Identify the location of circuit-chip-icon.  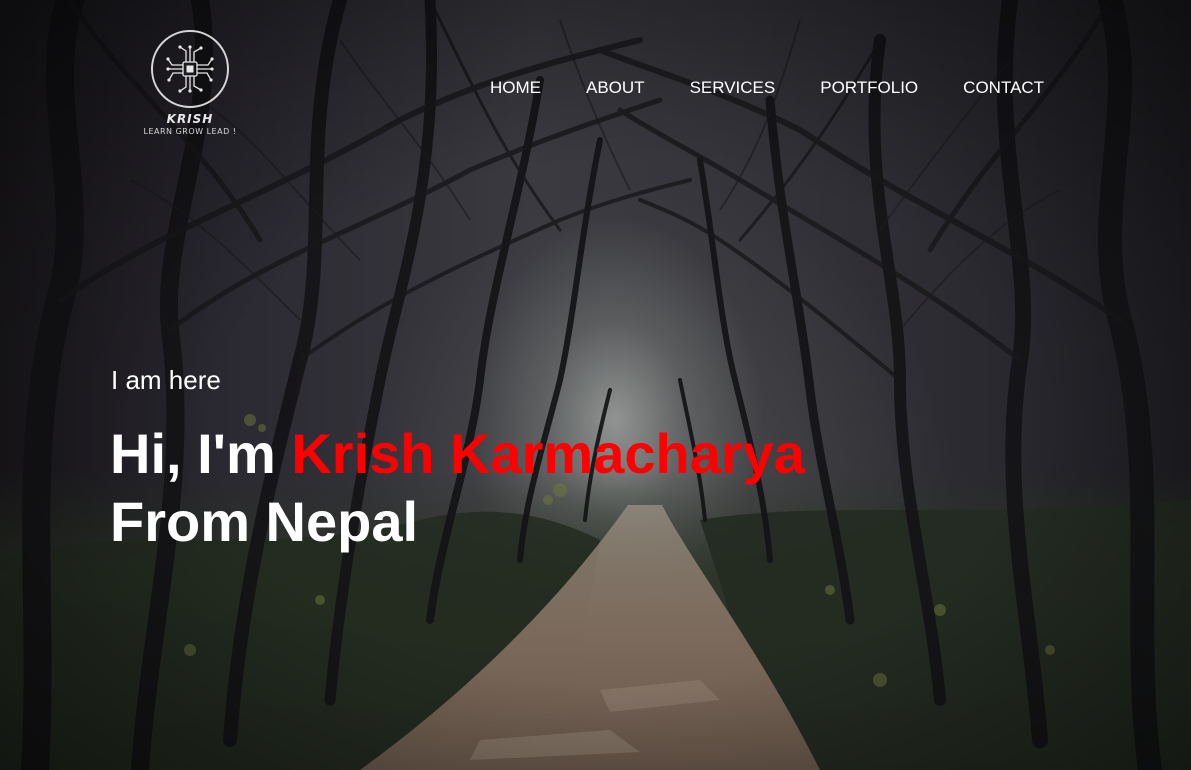
(190, 69).